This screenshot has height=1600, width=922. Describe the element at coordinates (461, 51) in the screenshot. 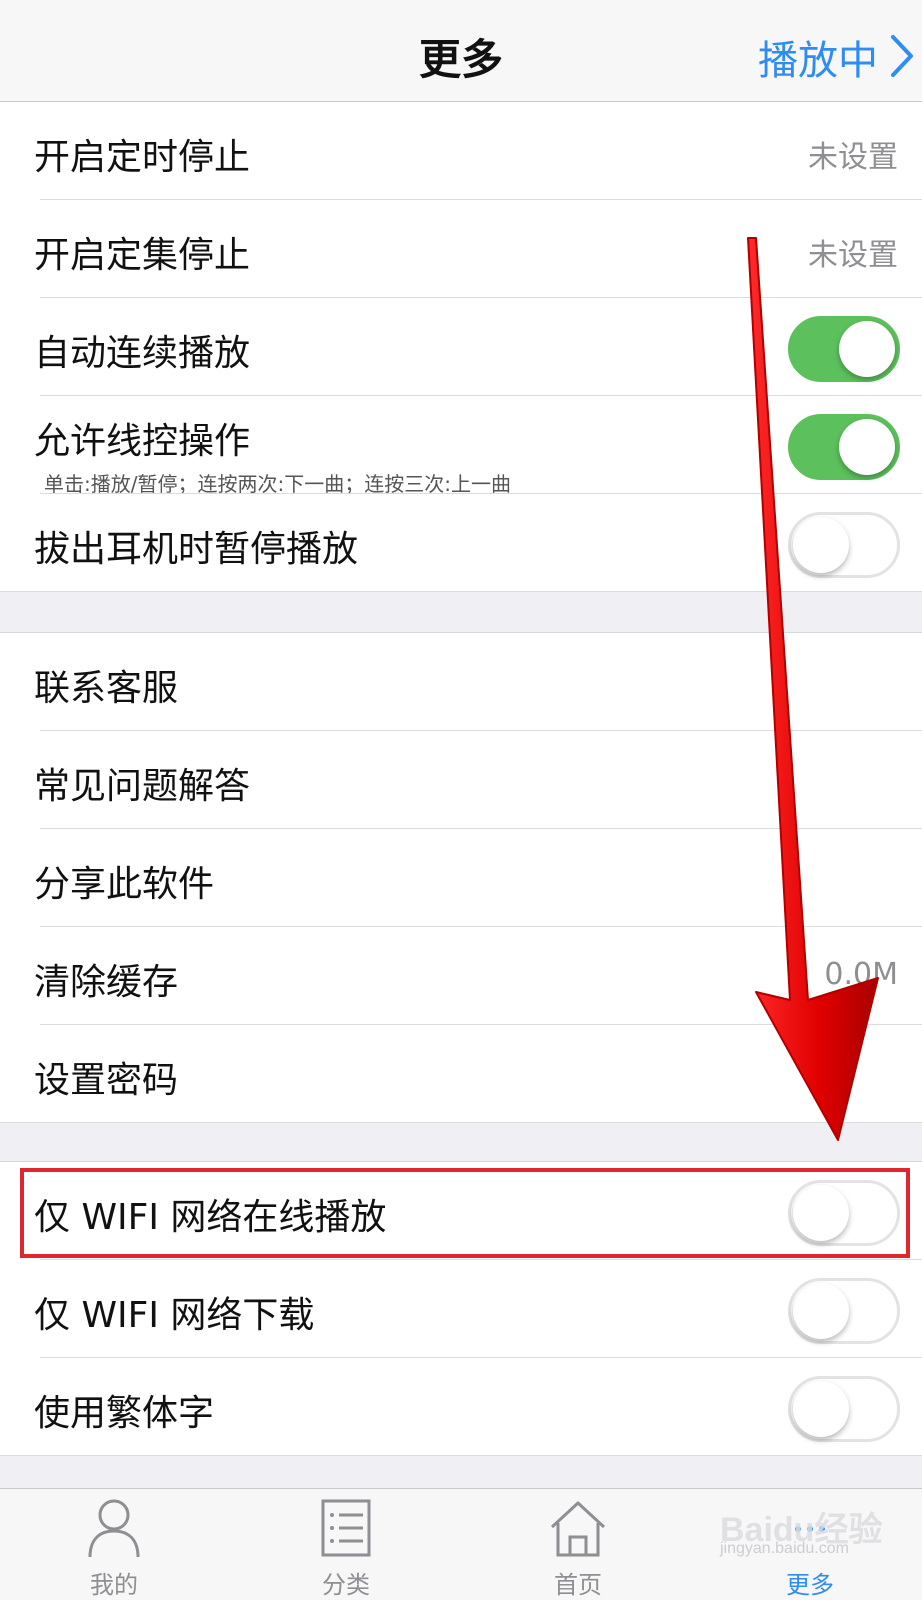

I see `navigation-bar: 更多 播放中` at that location.